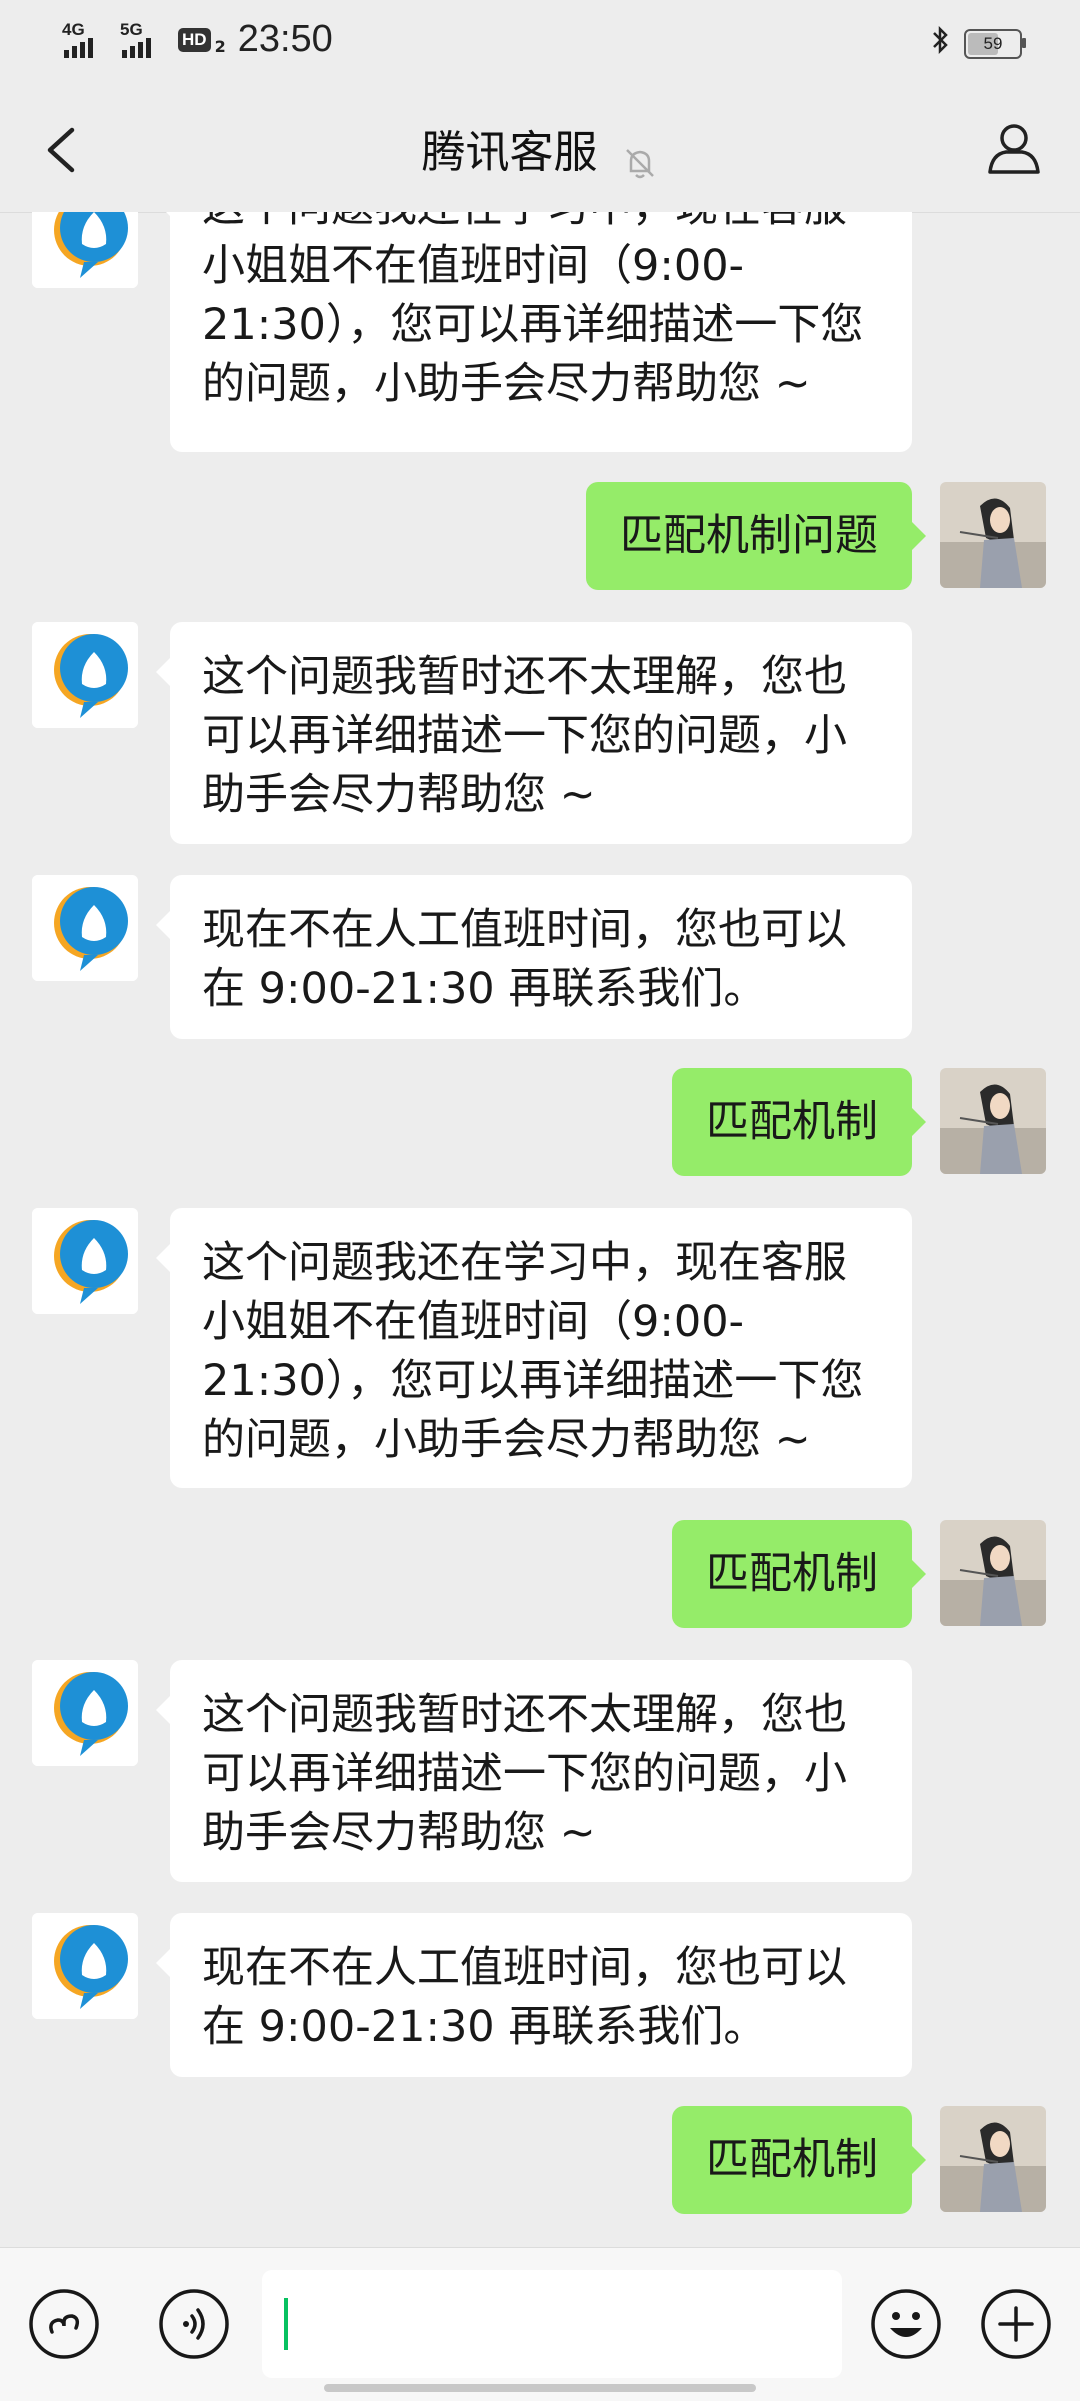  I want to click on mini-program-button, so click(64, 2324).